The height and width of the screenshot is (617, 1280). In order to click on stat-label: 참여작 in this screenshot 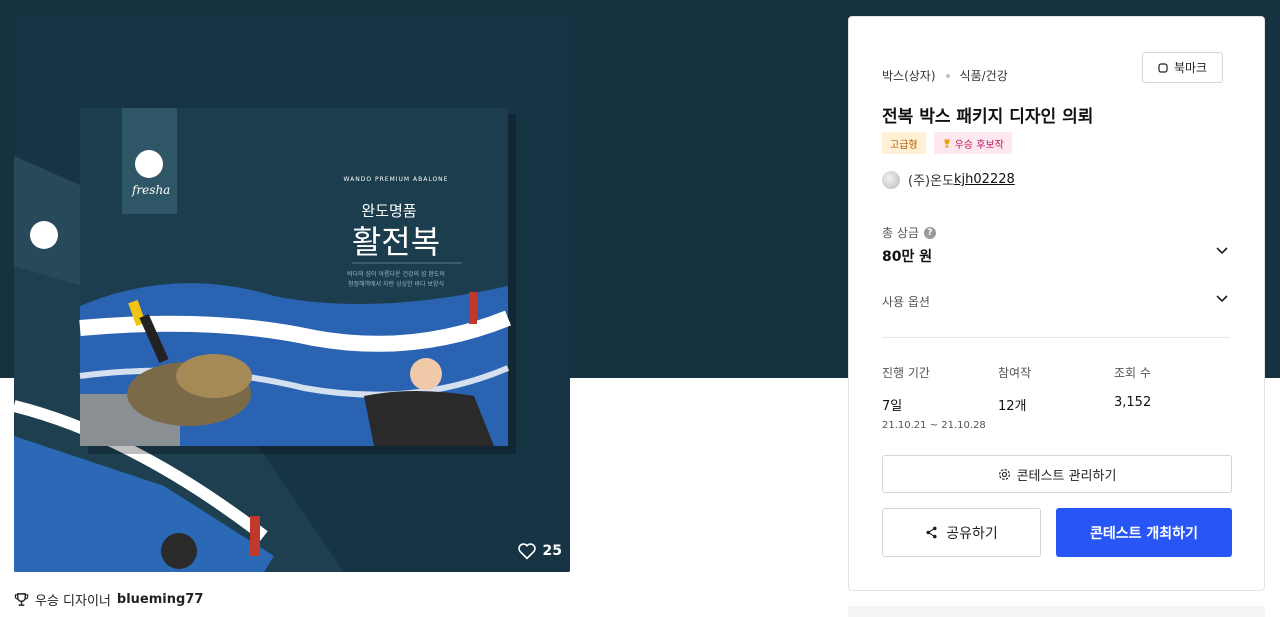, I will do `click(1015, 373)`.